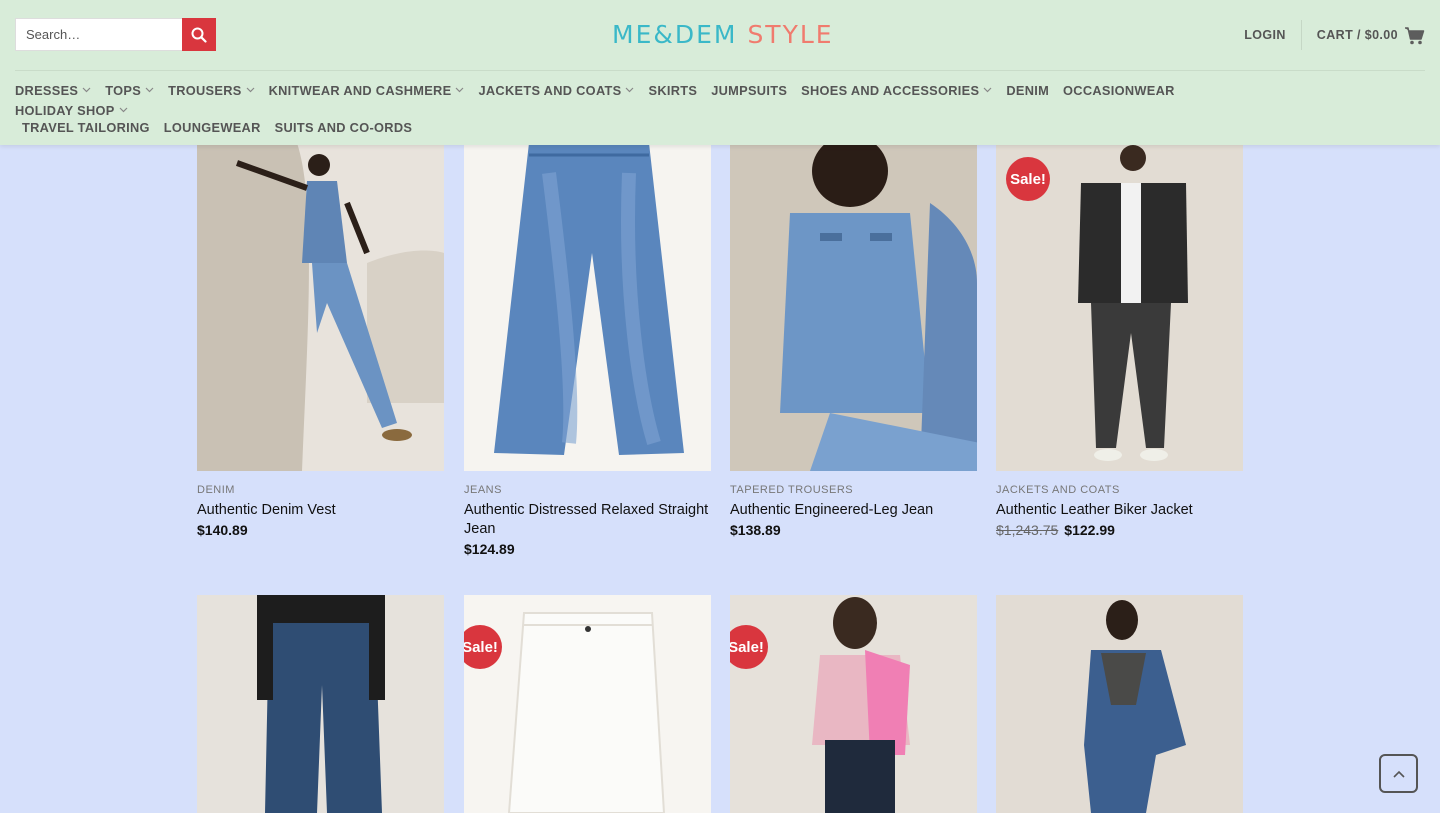 The image size is (1440, 813). I want to click on search-form, so click(115, 34).